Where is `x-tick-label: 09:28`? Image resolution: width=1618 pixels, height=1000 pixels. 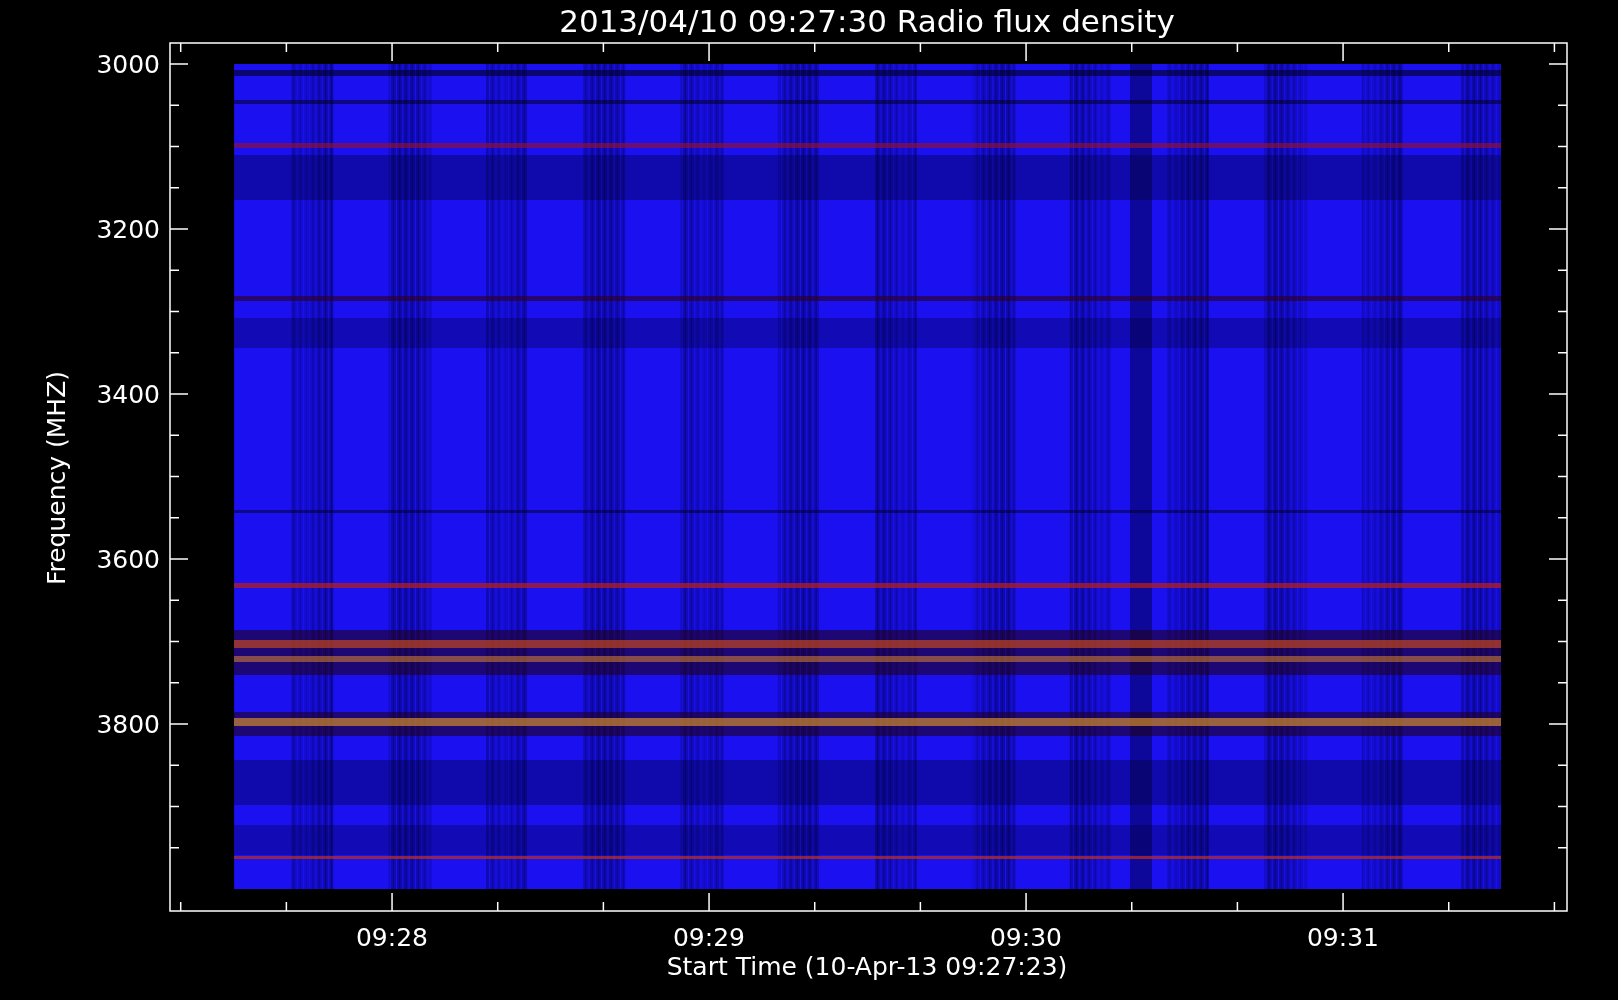 x-tick-label: 09:28 is located at coordinates (392, 937).